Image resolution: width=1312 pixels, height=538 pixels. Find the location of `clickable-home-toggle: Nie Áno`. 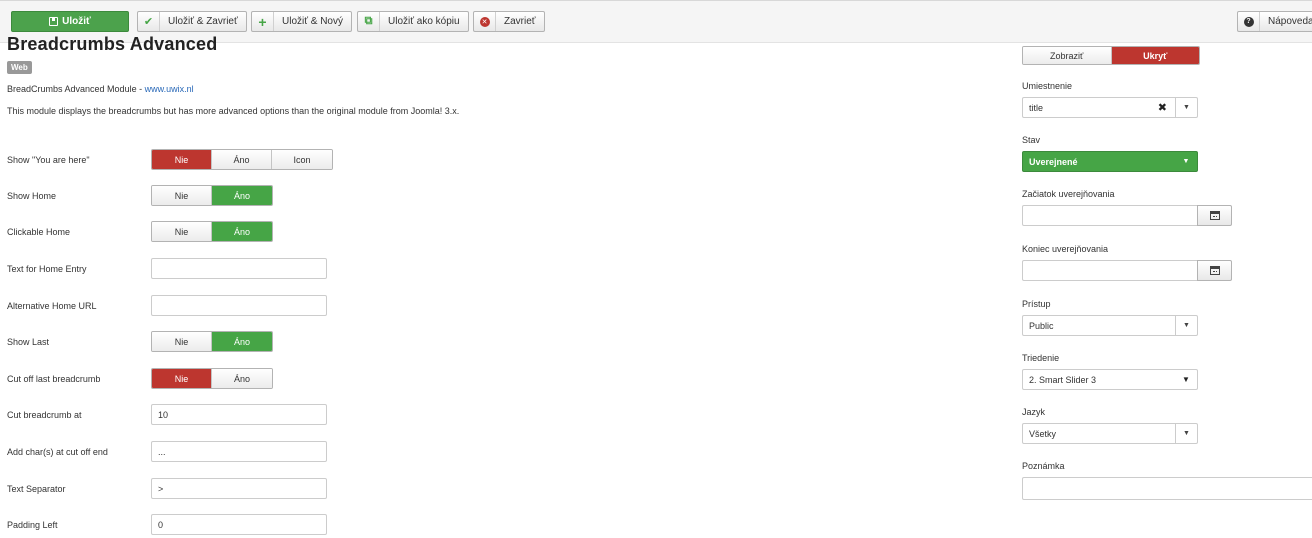

clickable-home-toggle: Nie Áno is located at coordinates (212, 231).